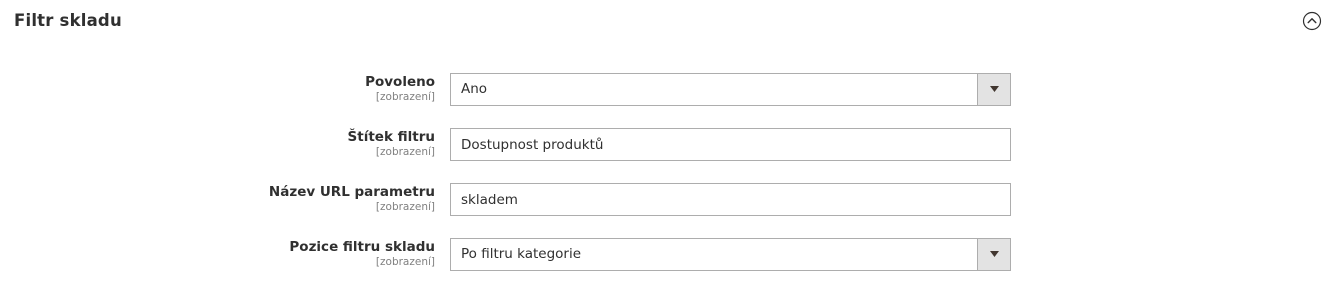  I want to click on url-param-input, so click(730, 199).